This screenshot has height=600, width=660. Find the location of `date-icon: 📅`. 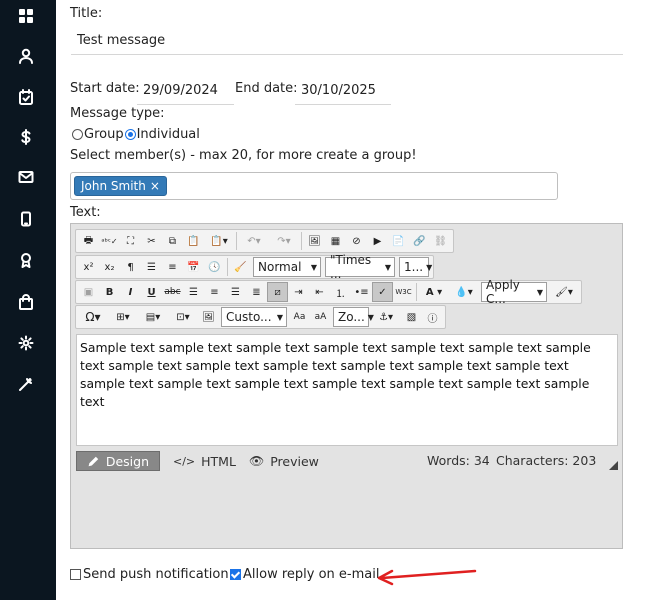

date-icon: 📅 is located at coordinates (193, 267).